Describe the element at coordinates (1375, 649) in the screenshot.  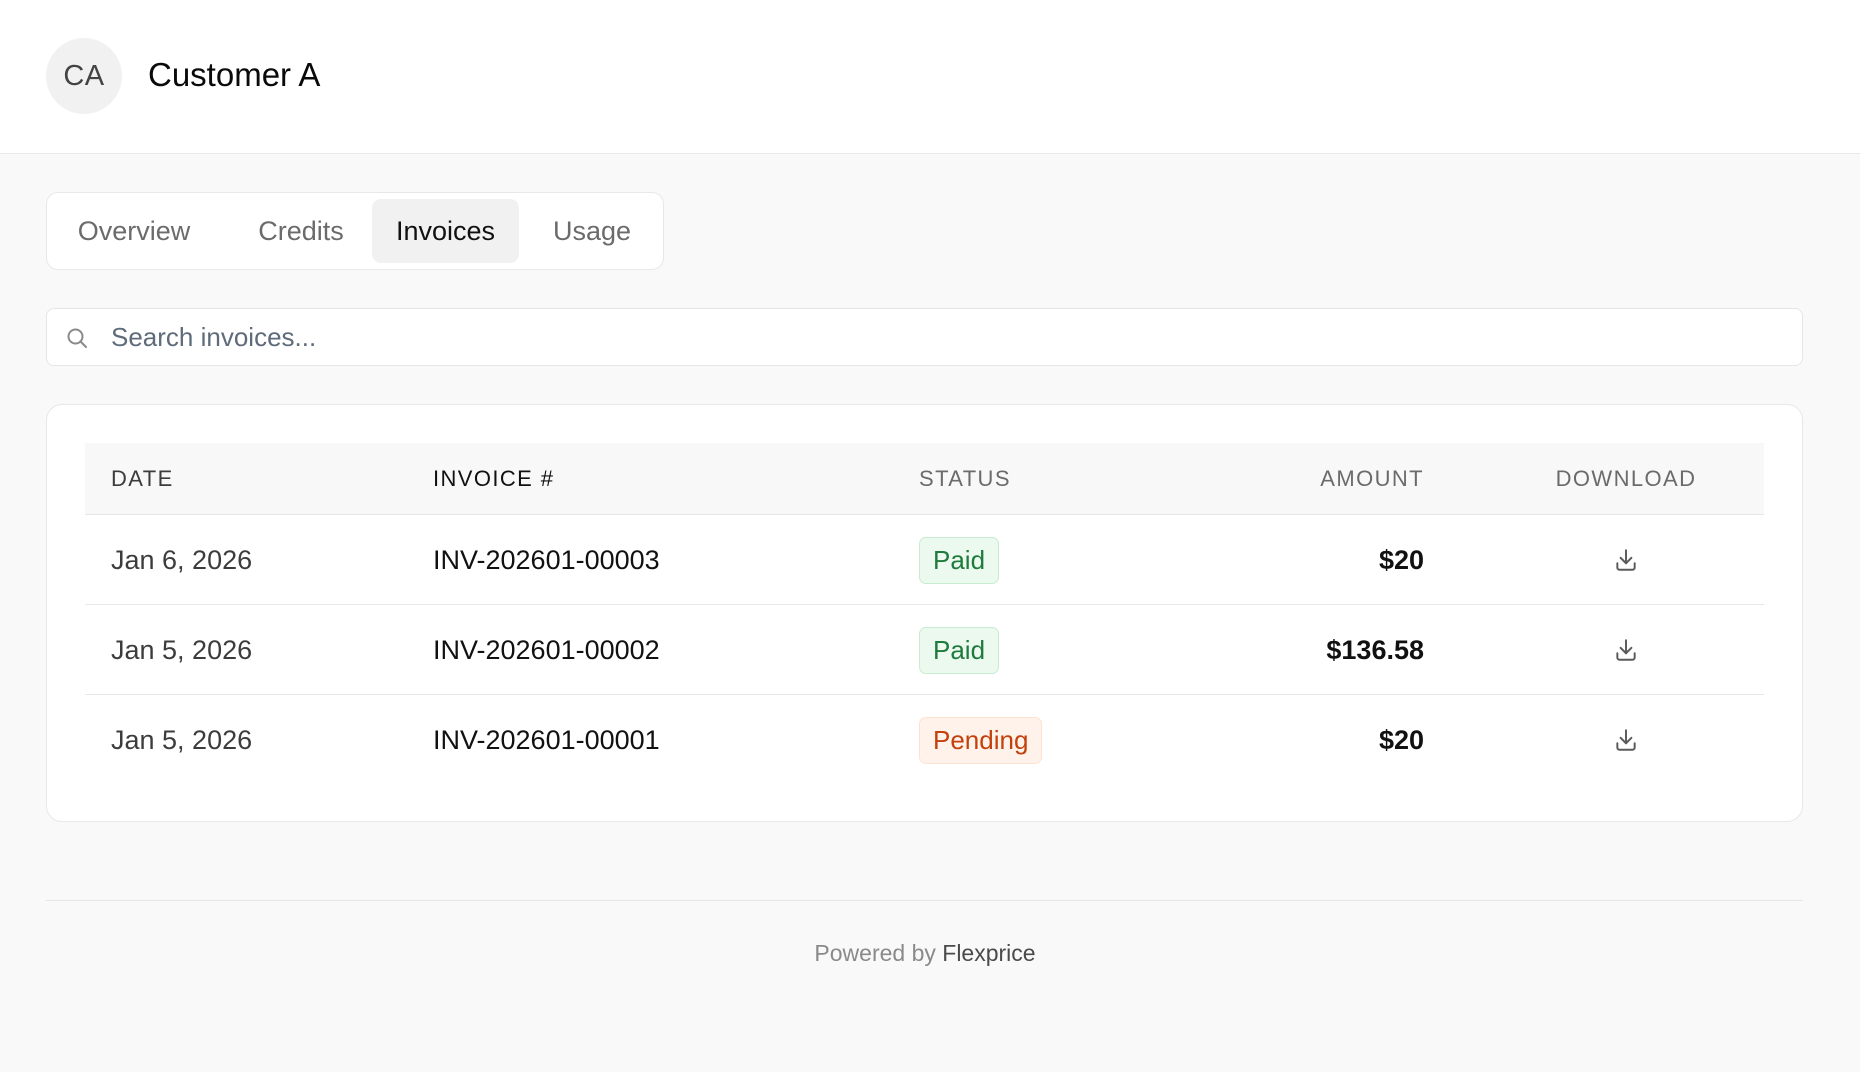
I see `invoice-amount: $136.58` at that location.